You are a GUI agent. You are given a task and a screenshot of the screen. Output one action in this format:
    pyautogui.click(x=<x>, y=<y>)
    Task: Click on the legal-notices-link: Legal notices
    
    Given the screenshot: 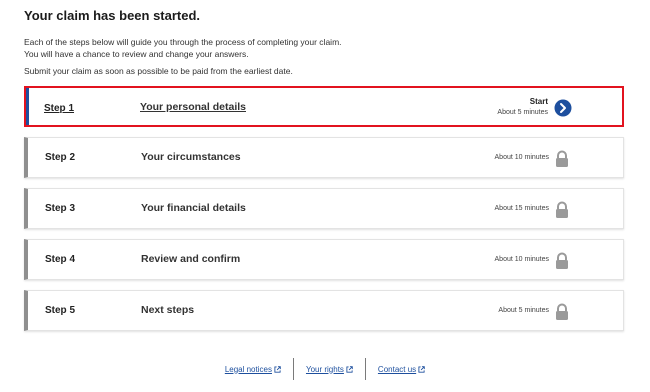 What is the action you would take?
    pyautogui.click(x=253, y=369)
    